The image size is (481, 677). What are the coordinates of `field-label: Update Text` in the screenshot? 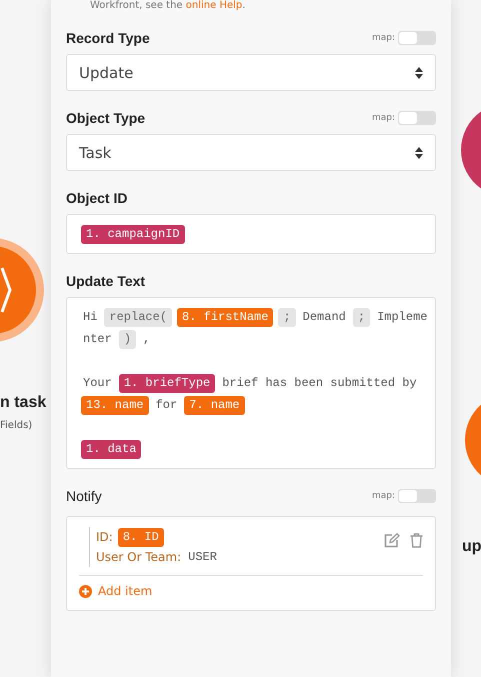 It's located at (106, 281).